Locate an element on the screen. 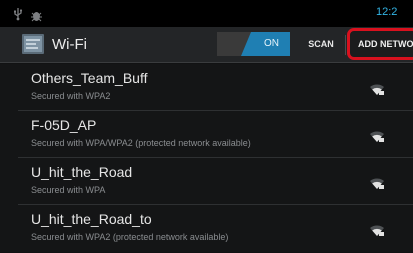 The height and width of the screenshot is (253, 413). debug-icon is located at coordinates (36, 16).